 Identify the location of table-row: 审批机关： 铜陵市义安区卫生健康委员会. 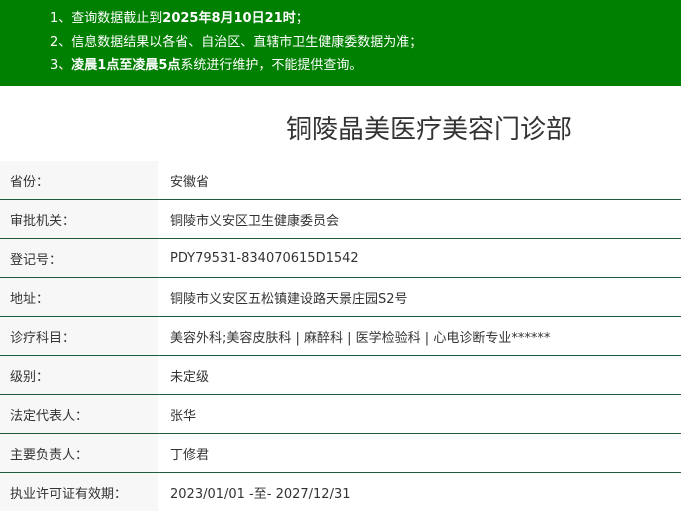
(340, 219).